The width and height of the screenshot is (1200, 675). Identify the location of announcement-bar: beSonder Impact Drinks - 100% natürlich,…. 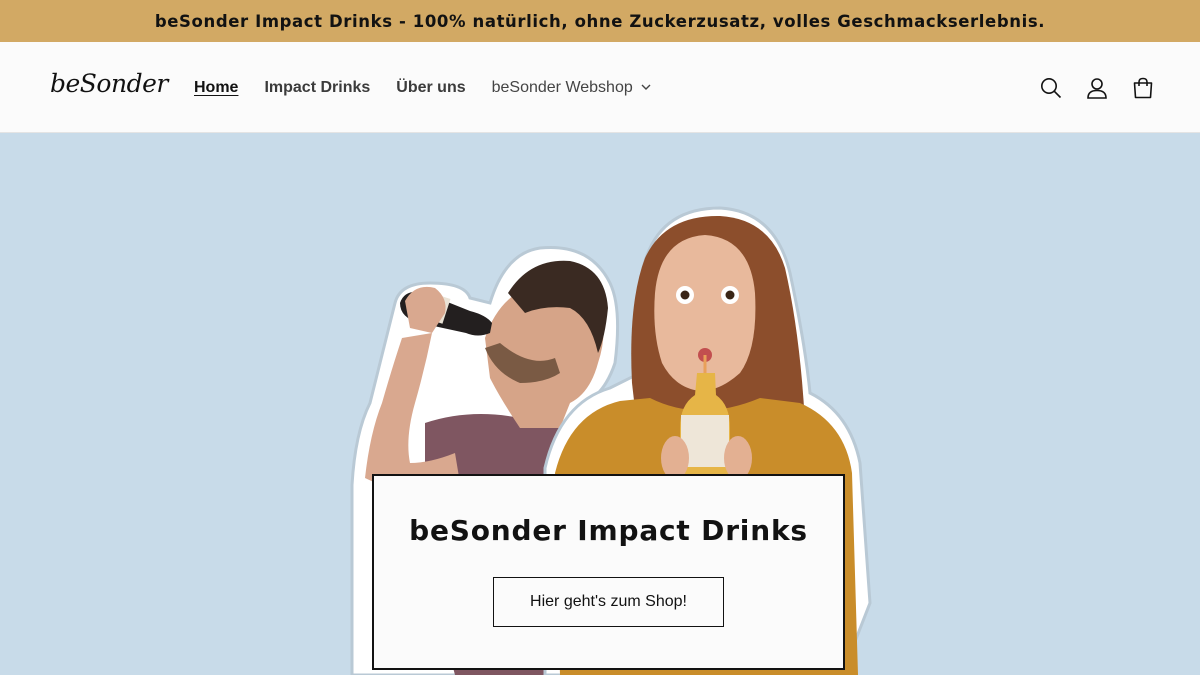
(600, 21).